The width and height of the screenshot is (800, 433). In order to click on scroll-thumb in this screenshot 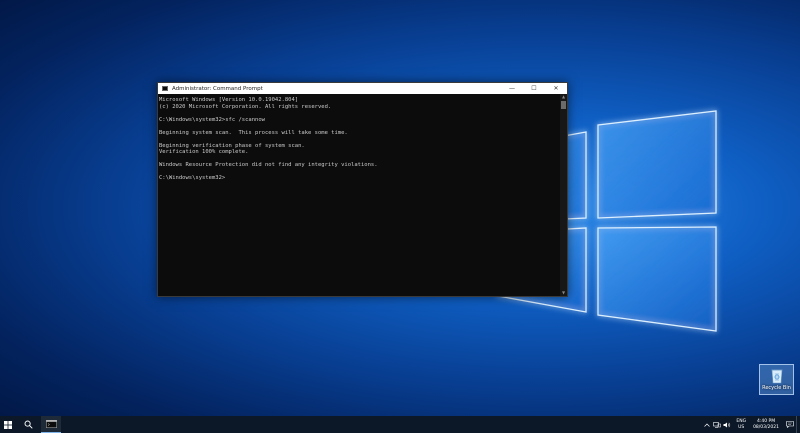, I will do `click(563, 105)`.